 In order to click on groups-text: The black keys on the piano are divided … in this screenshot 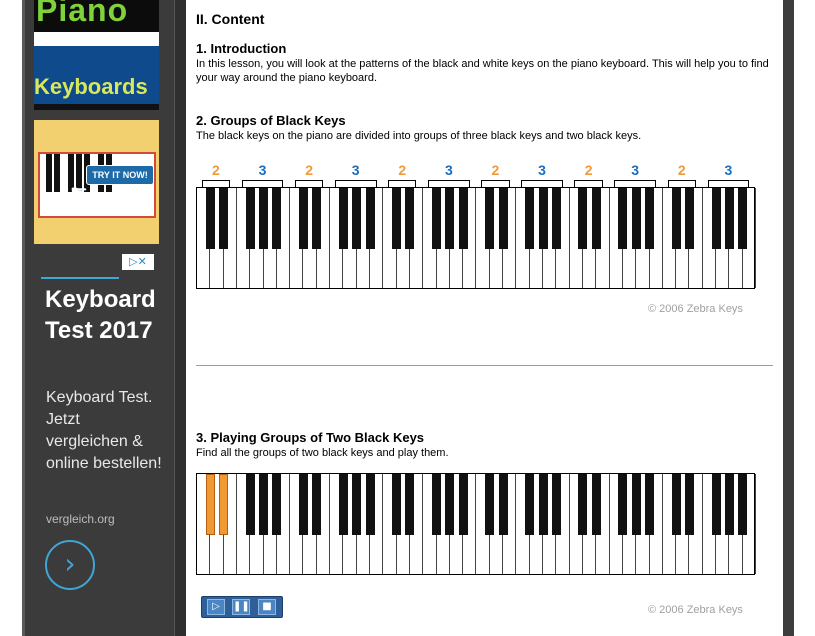, I will do `click(419, 136)`.